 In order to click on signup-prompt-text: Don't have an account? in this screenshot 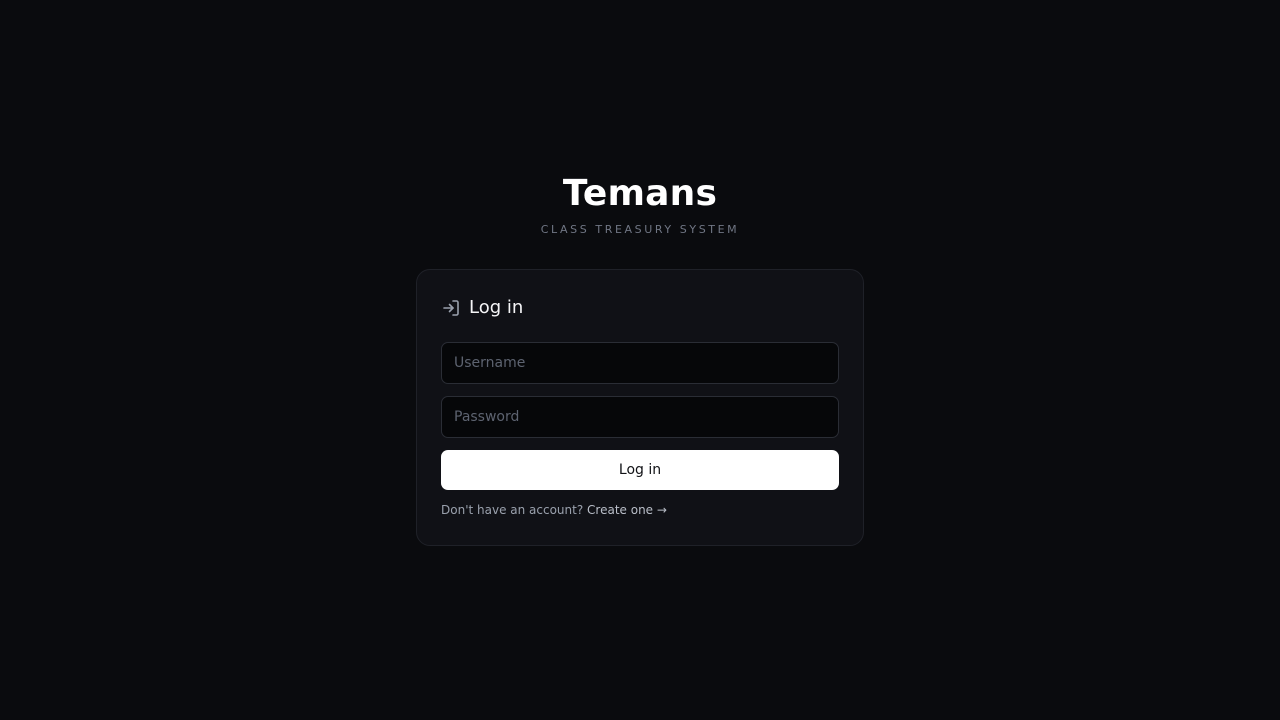, I will do `click(512, 510)`.